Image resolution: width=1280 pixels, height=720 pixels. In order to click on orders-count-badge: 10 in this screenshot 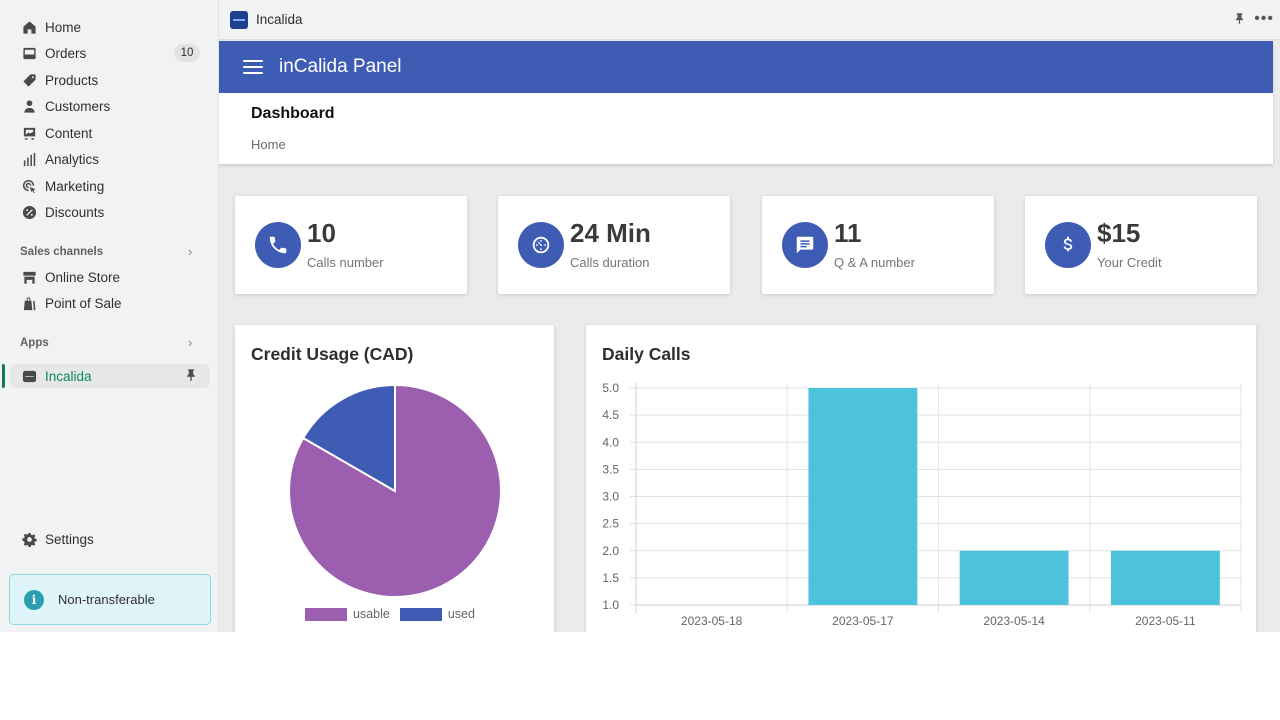, I will do `click(187, 53)`.